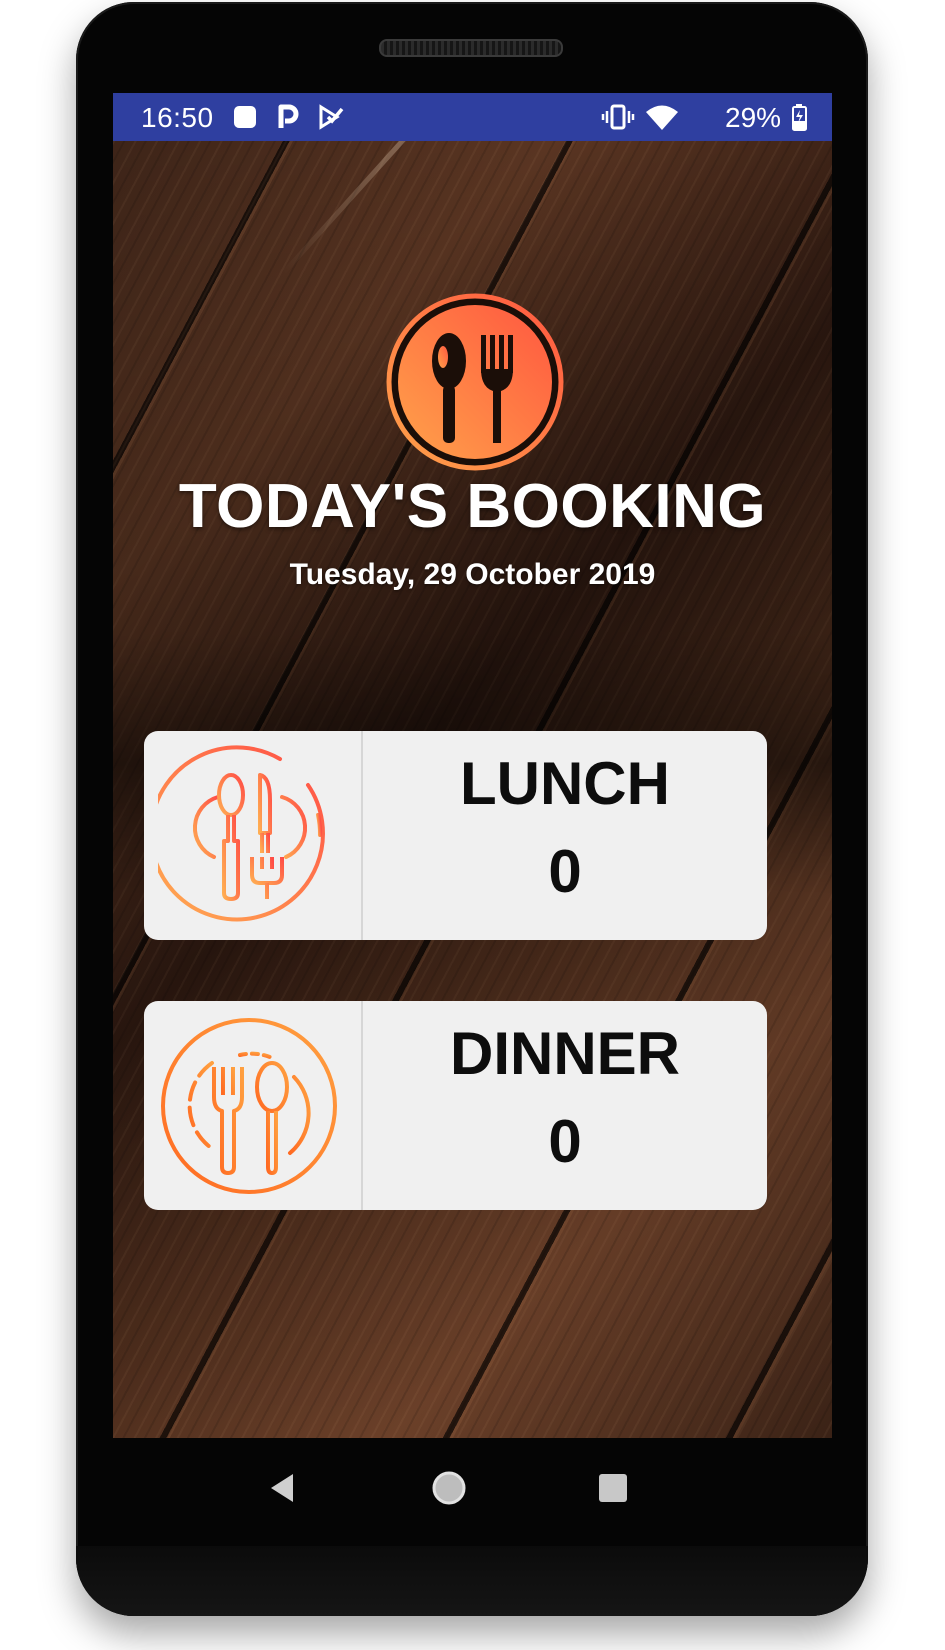 The height and width of the screenshot is (1650, 945). I want to click on battery-charging-icon, so click(800, 117).